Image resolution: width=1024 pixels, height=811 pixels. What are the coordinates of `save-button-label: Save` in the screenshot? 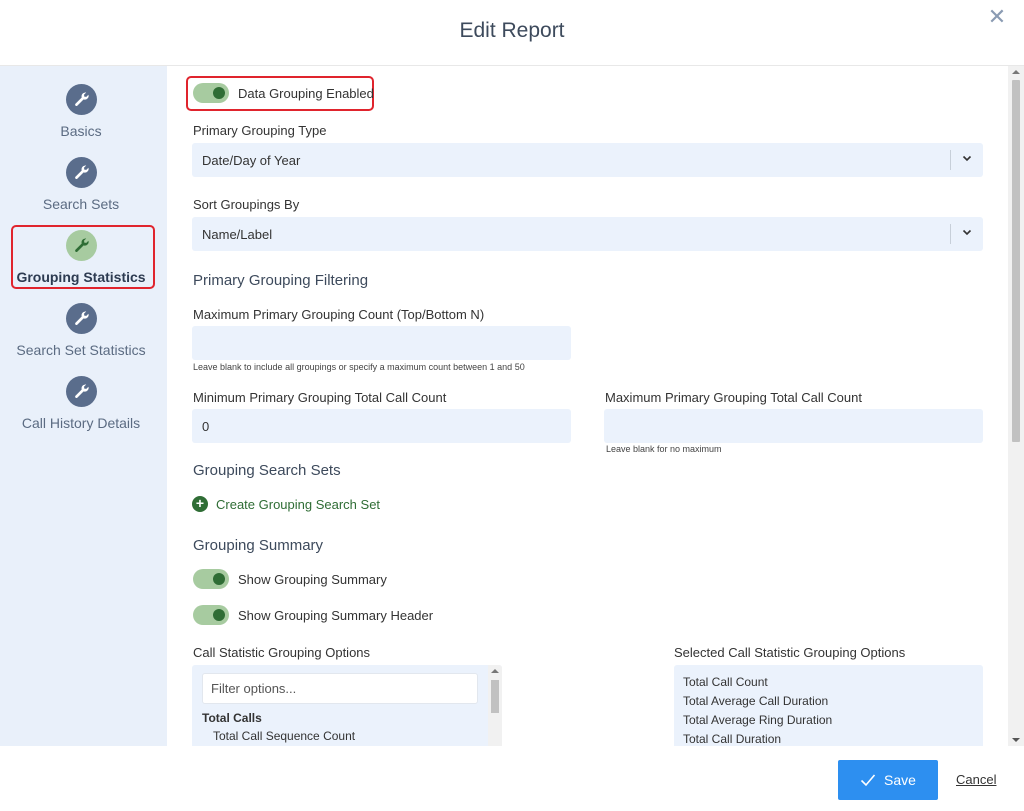 It's located at (900, 780).